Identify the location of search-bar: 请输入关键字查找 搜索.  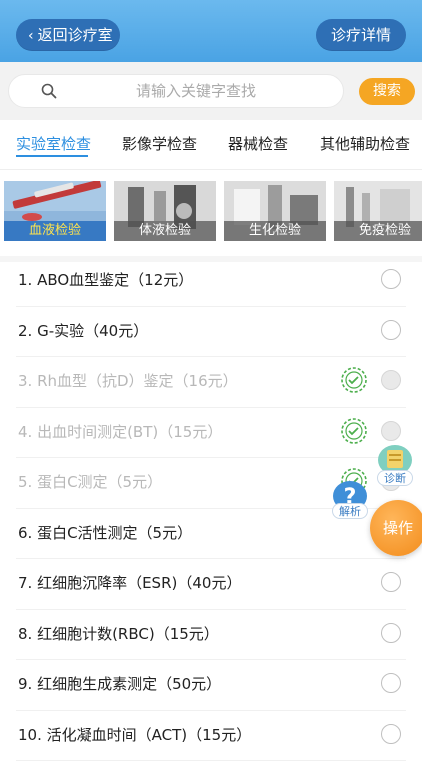
(211, 91).